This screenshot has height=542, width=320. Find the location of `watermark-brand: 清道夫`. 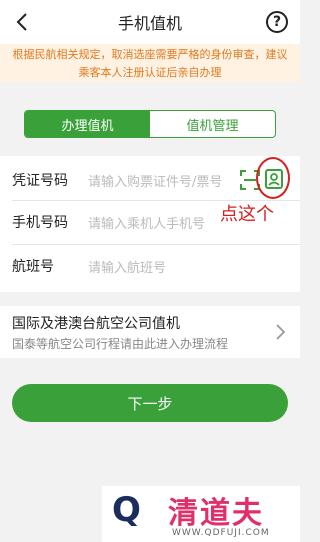

watermark-brand: 清道夫 is located at coordinates (216, 513).